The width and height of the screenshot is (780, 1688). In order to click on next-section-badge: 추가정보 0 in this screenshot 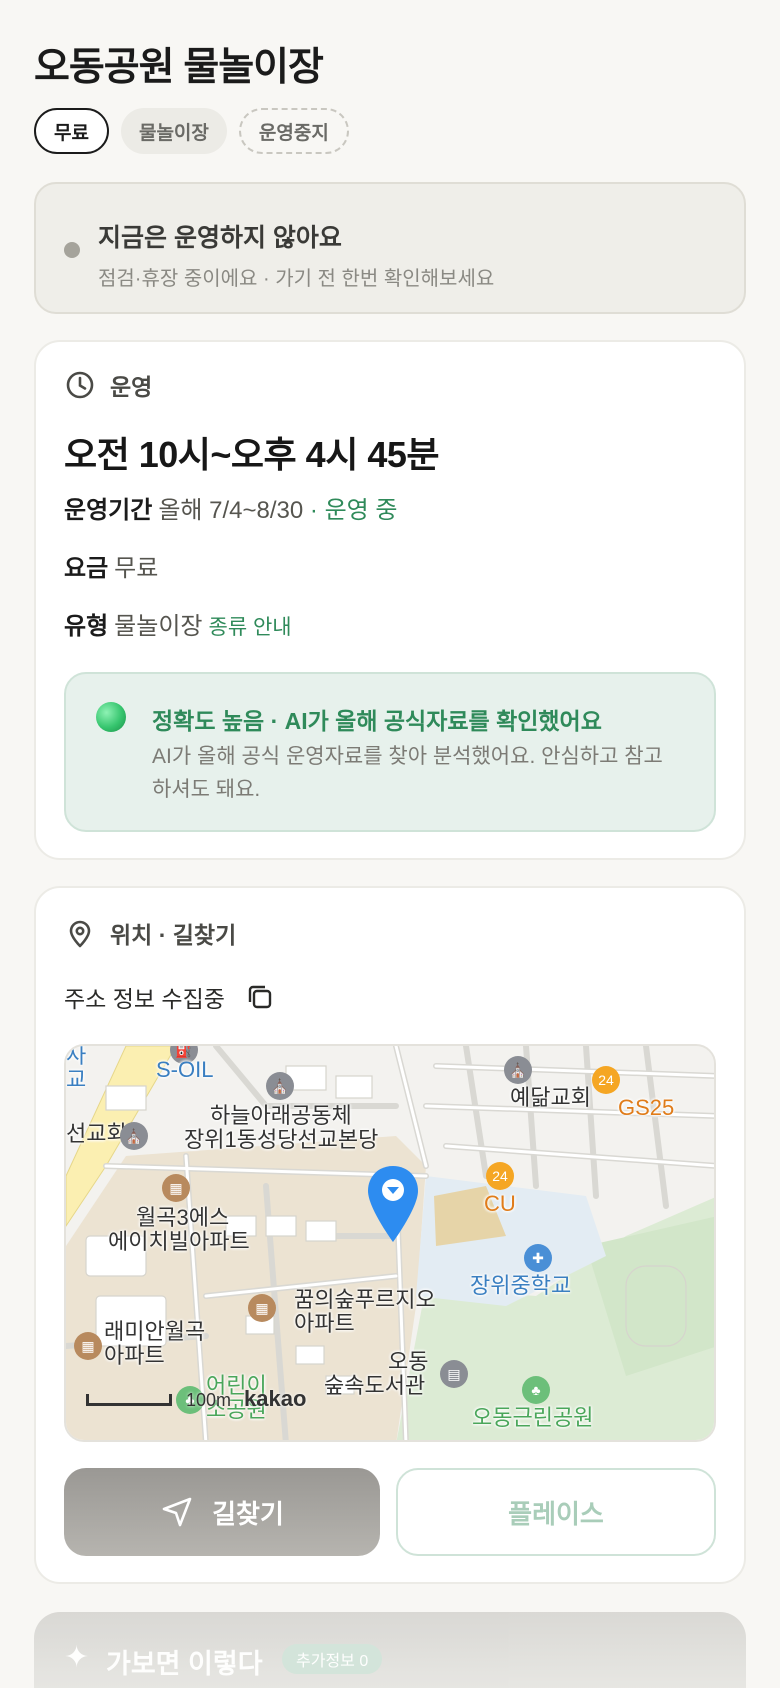, I will do `click(332, 1659)`.